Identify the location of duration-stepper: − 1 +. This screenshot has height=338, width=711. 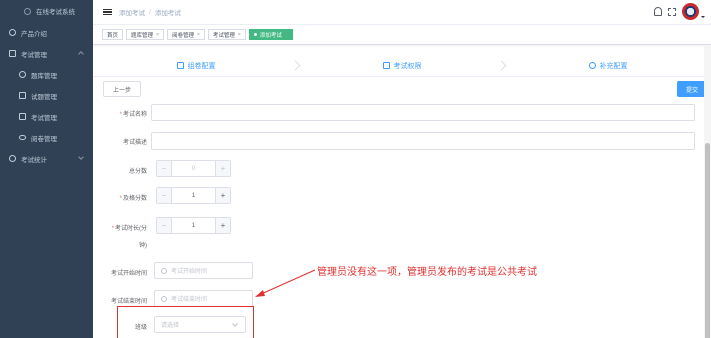
(193, 225).